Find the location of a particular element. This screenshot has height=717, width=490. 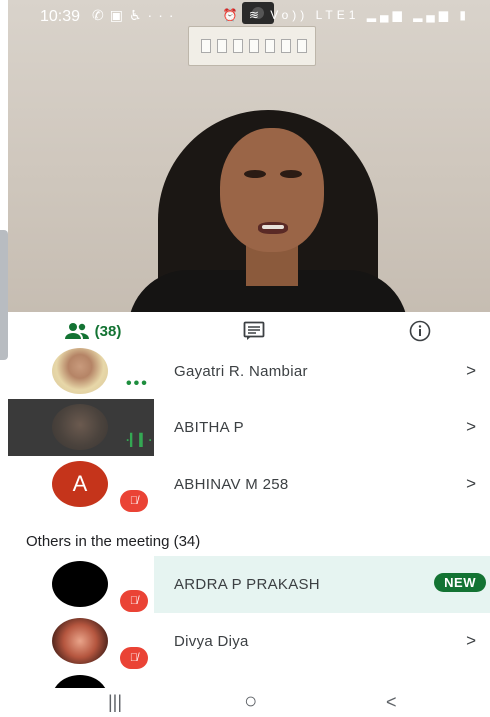

system-nav-bar: ||| ○ < is located at coordinates (245, 702).